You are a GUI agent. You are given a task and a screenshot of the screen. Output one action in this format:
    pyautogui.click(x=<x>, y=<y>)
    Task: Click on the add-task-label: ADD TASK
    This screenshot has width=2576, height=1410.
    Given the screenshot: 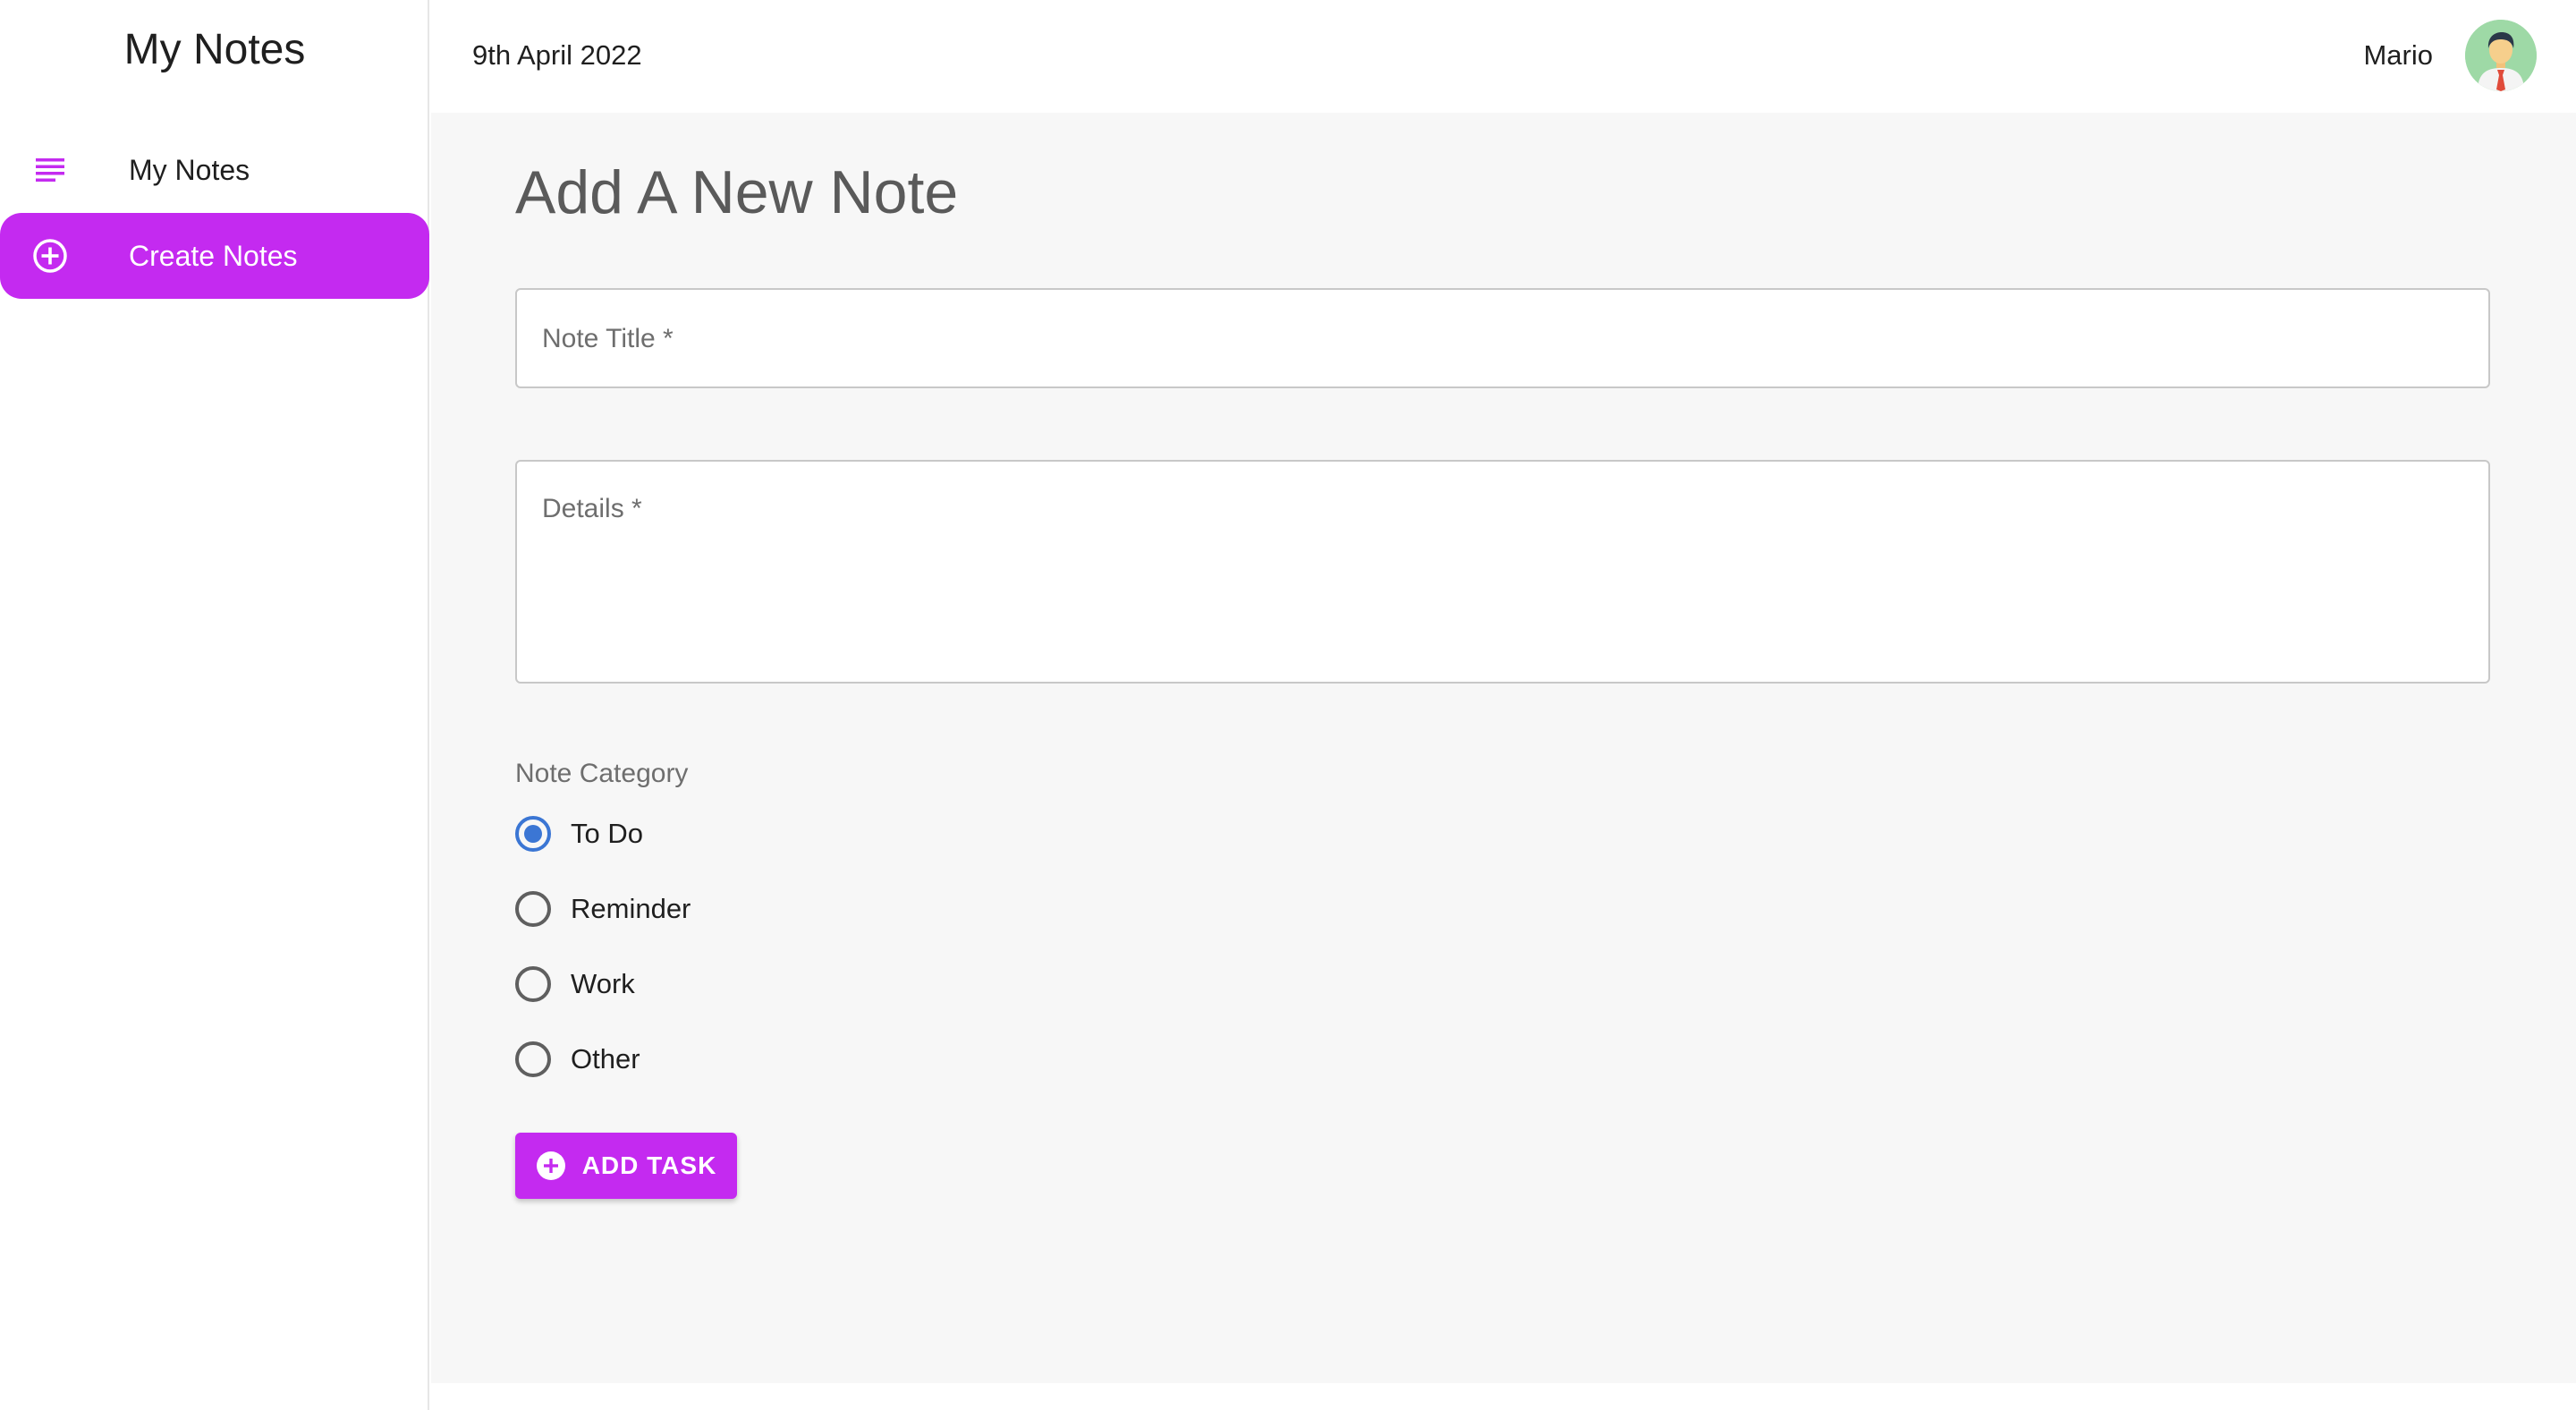 What is the action you would take?
    pyautogui.click(x=649, y=1165)
    